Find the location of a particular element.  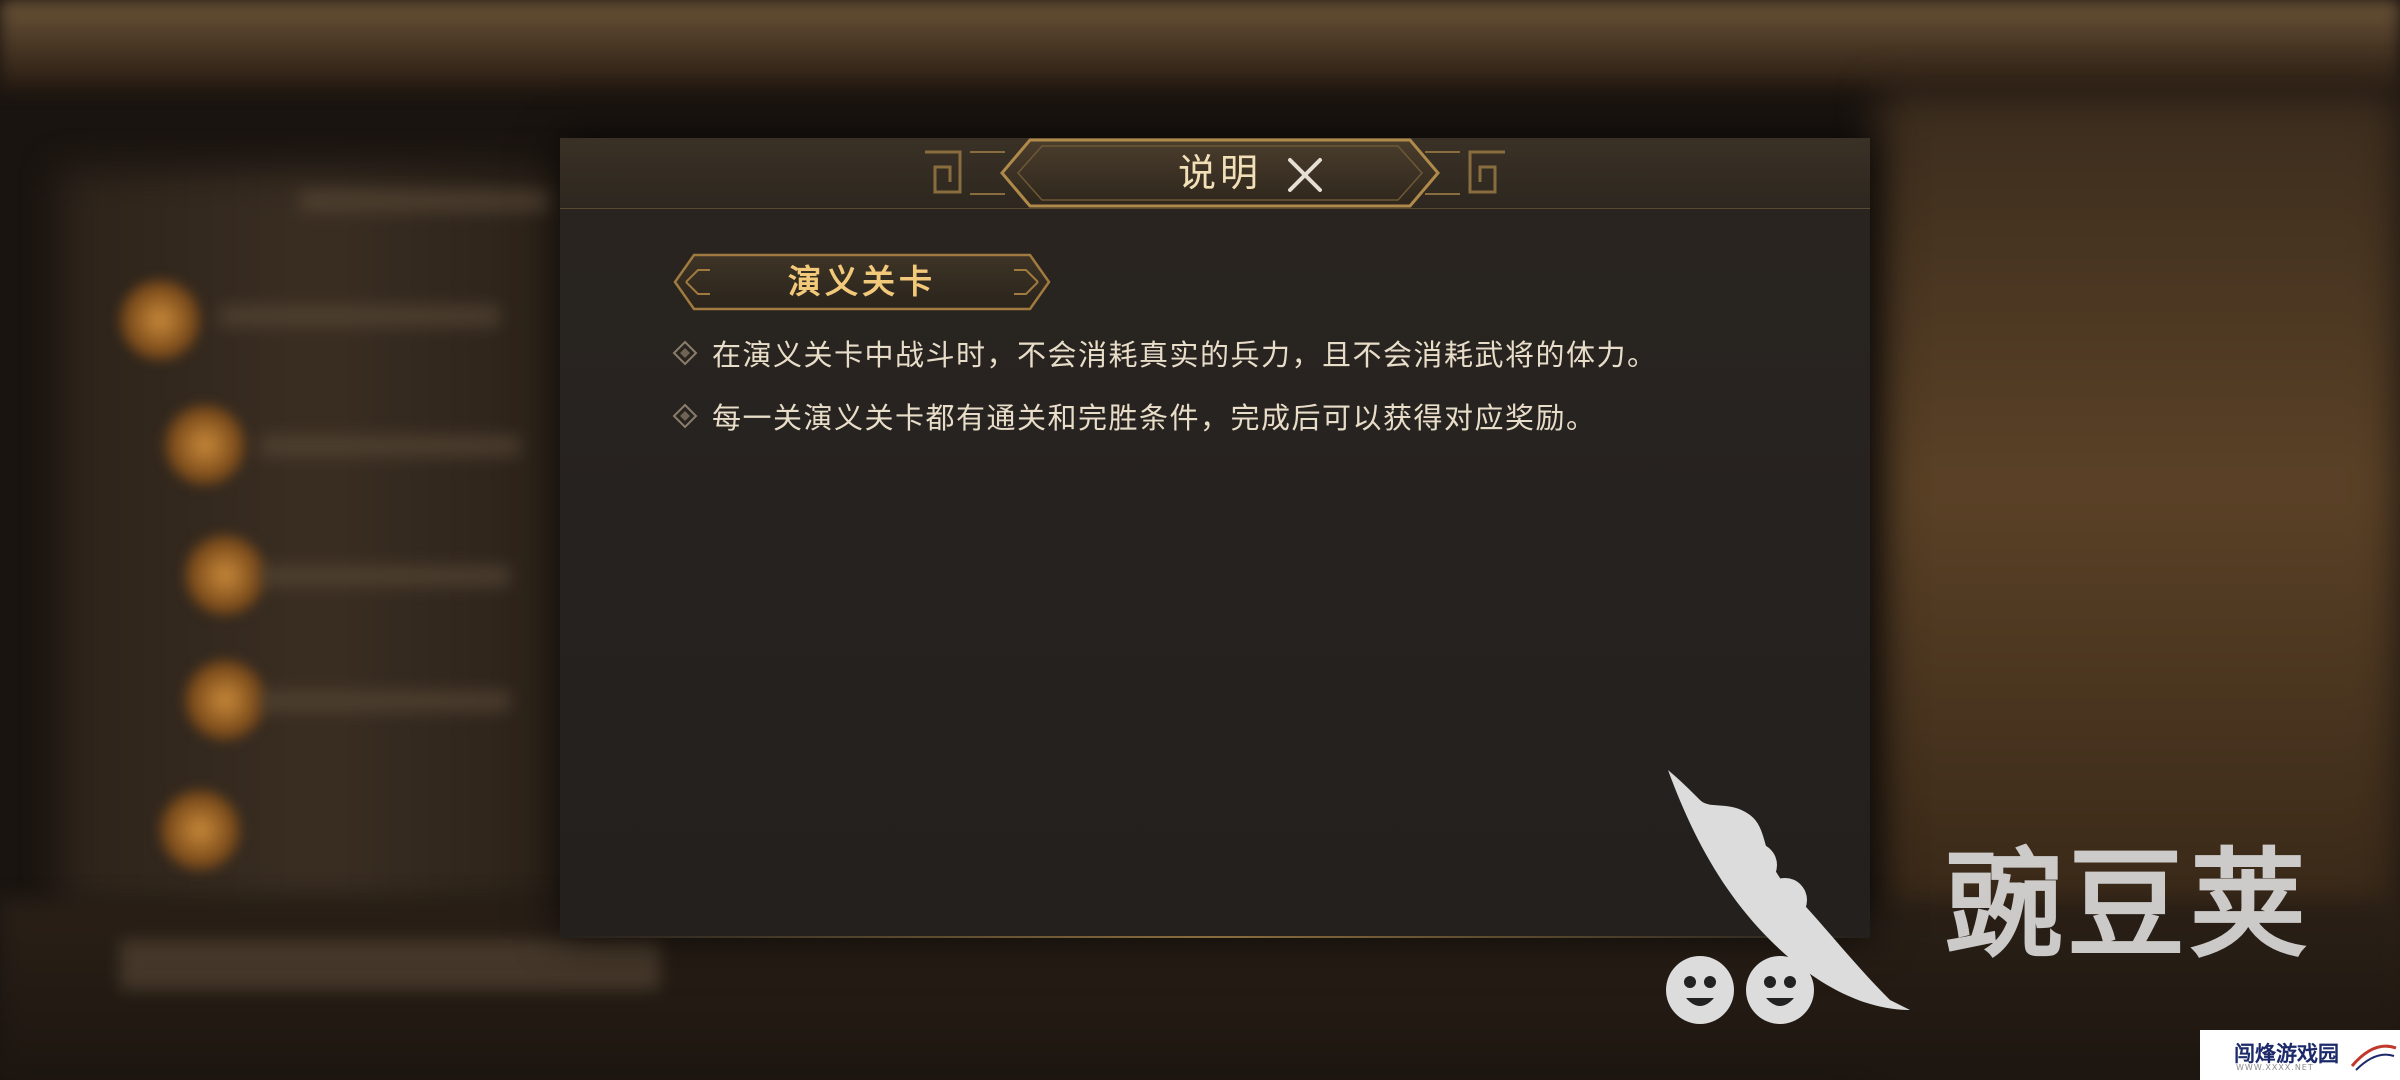

dialog-title: 说明 is located at coordinates (1219, 173).